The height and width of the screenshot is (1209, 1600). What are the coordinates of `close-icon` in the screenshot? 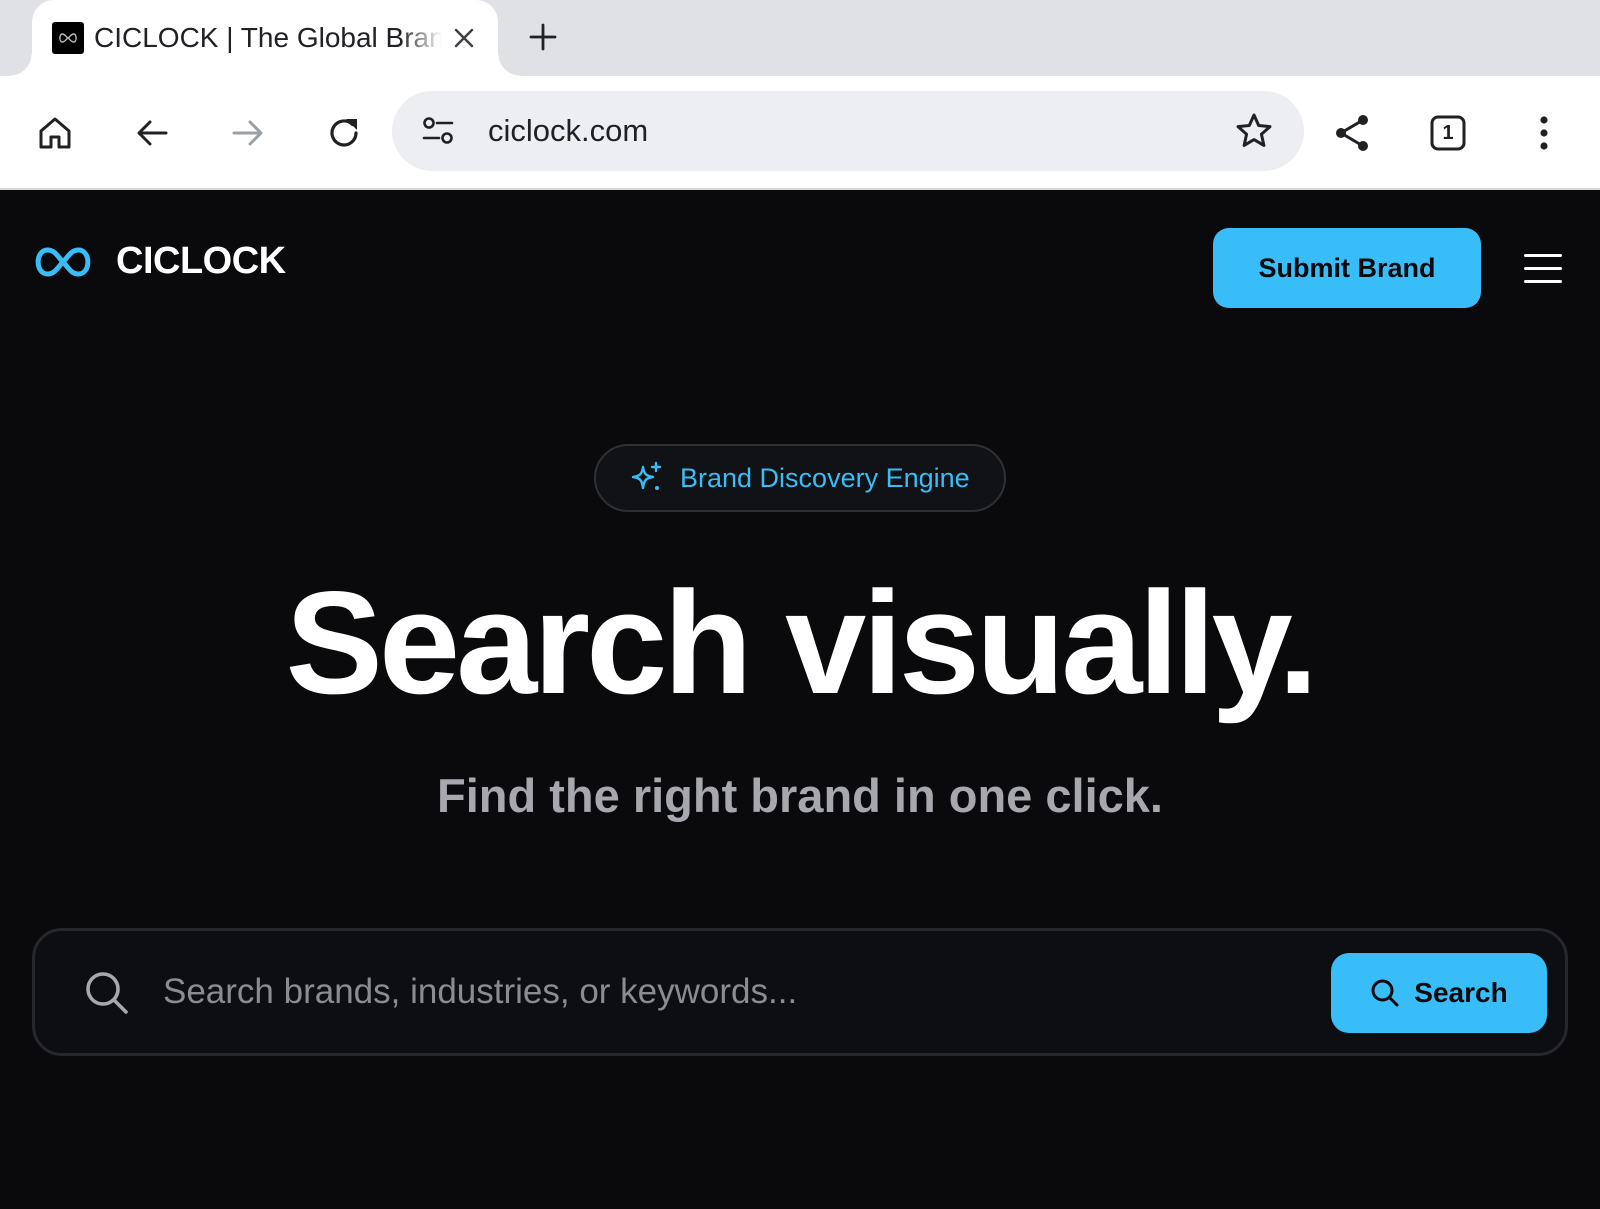 It's located at (464, 38).